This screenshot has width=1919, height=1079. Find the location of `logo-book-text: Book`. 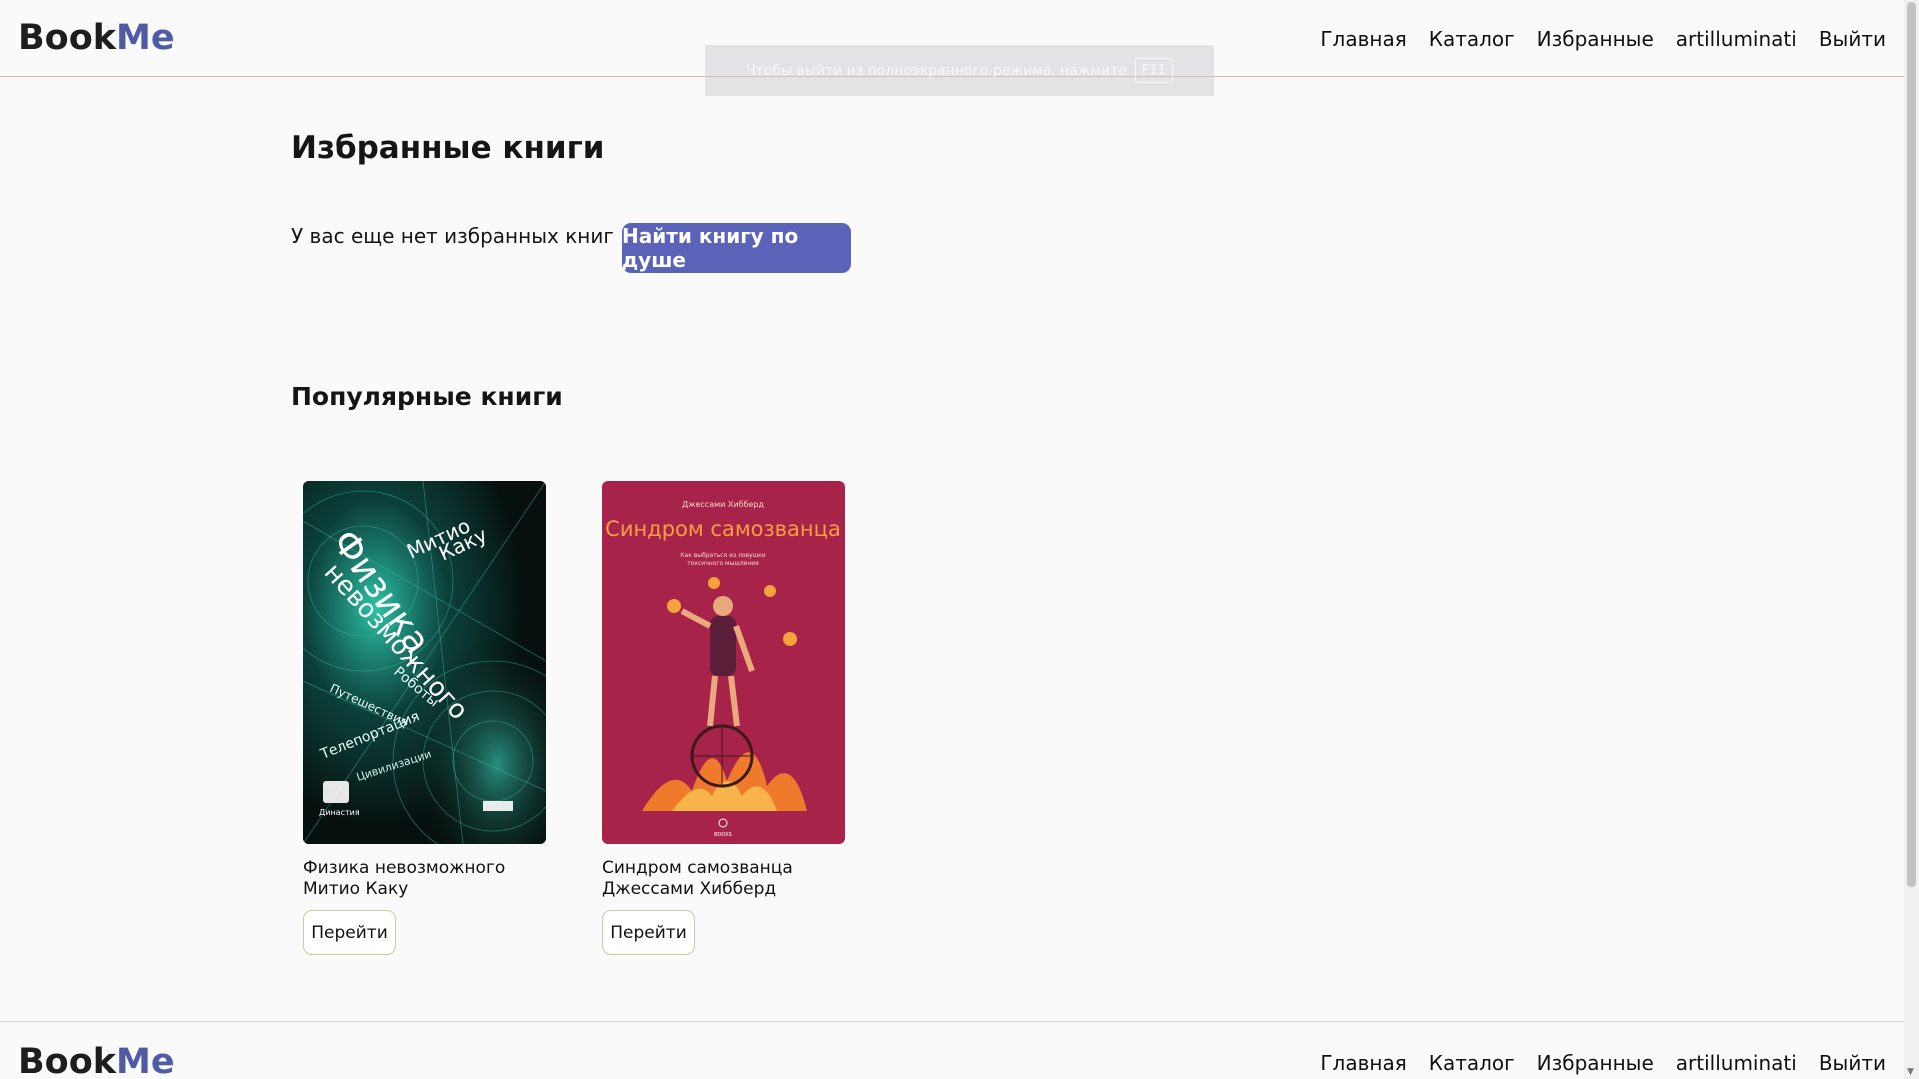

logo-book-text: Book is located at coordinates (67, 38).